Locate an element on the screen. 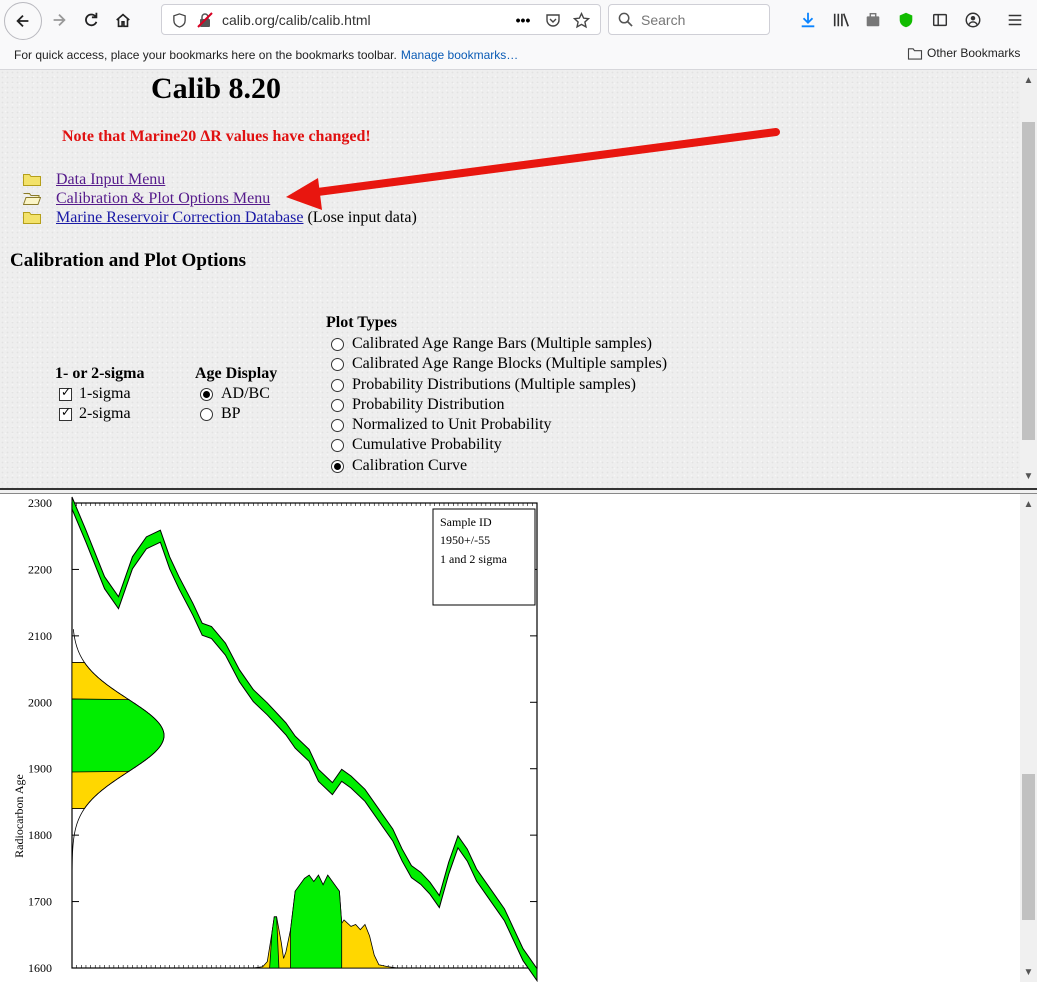 This screenshot has width=1037, height=982. reload-button is located at coordinates (91, 20).